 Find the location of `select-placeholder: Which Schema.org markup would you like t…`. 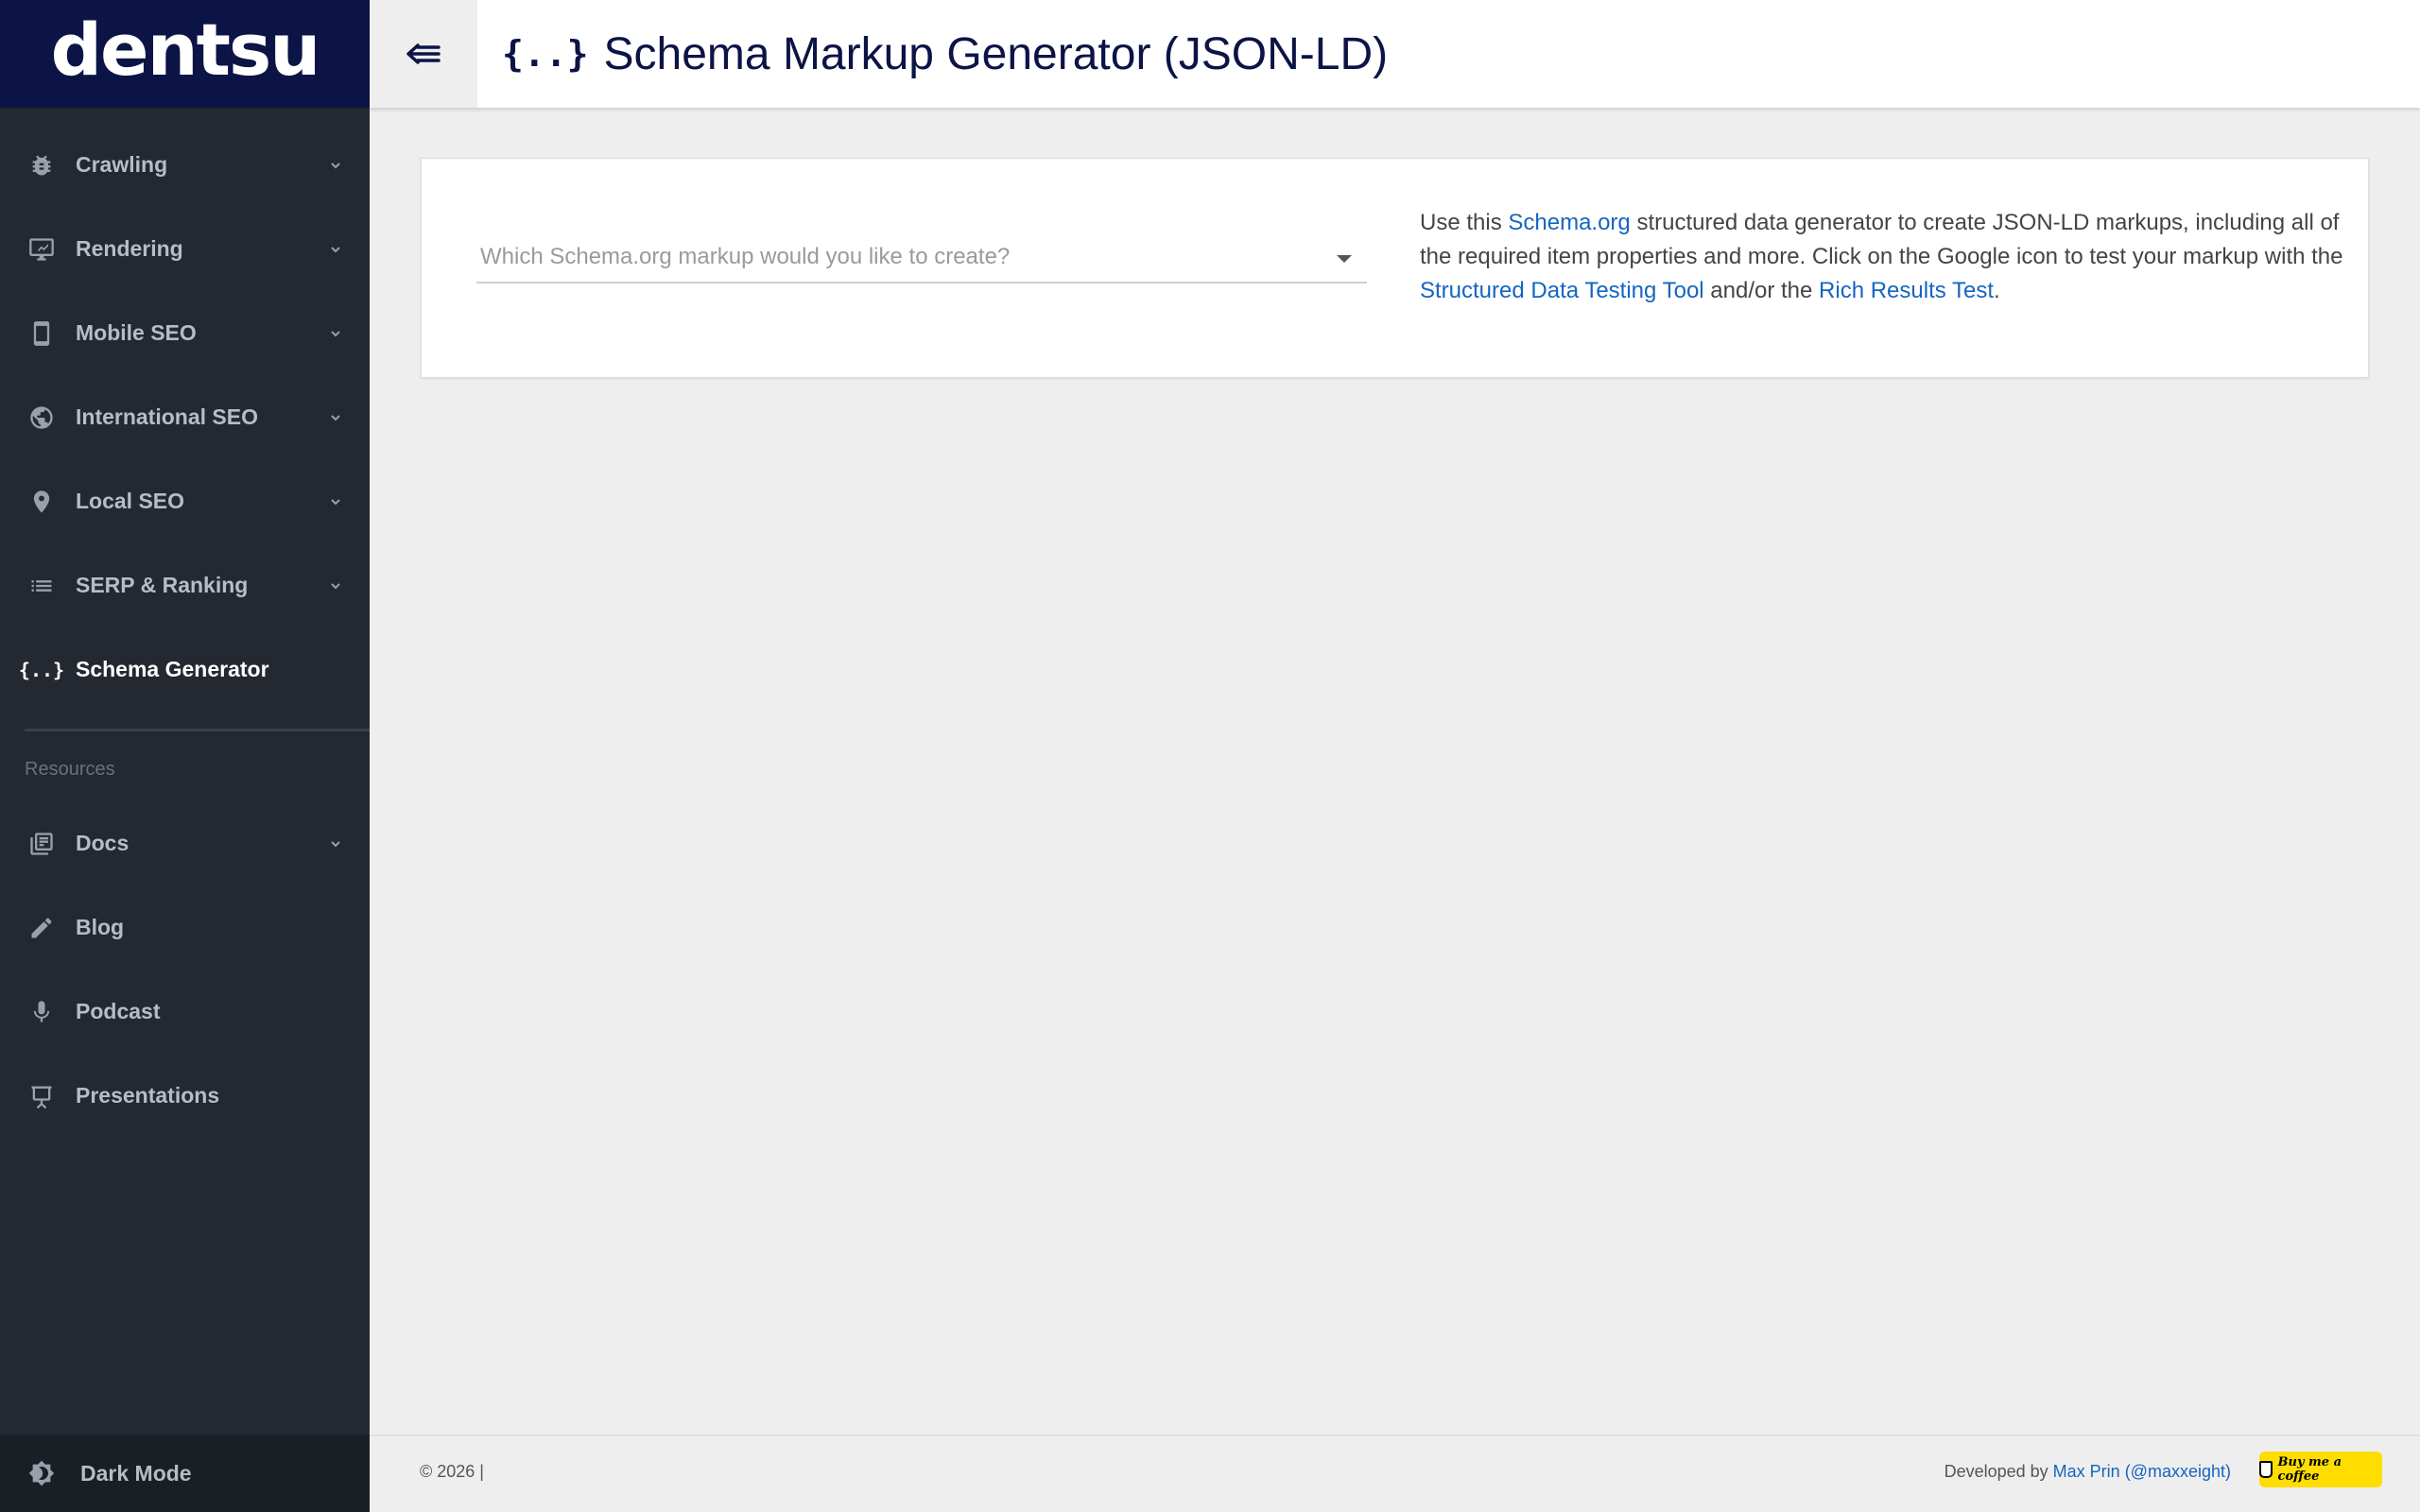

select-placeholder: Which Schema.org markup would you like t… is located at coordinates (745, 256).